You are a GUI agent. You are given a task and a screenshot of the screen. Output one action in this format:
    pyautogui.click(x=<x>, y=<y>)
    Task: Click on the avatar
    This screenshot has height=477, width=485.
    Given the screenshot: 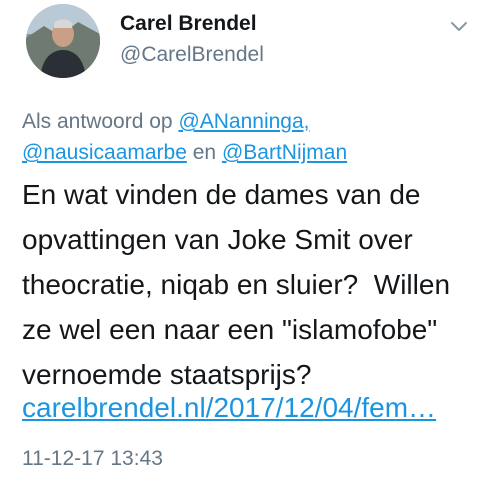 What is the action you would take?
    pyautogui.click(x=63, y=41)
    